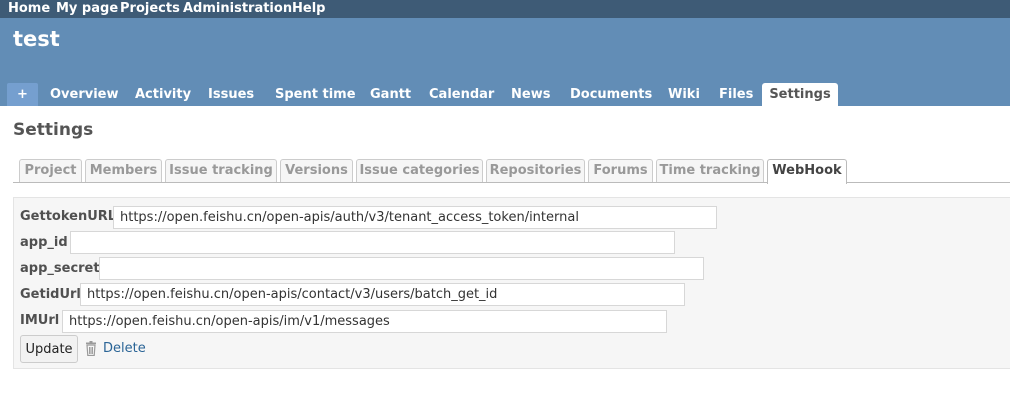  What do you see at coordinates (372, 242) in the screenshot?
I see `app-id-field` at bounding box center [372, 242].